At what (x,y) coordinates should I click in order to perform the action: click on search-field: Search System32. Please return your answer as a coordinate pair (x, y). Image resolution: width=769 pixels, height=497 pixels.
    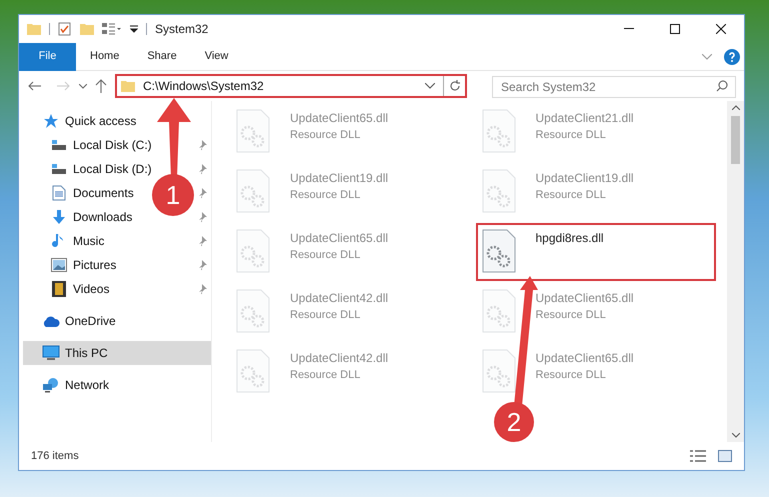
    Looking at the image, I should click on (614, 87).